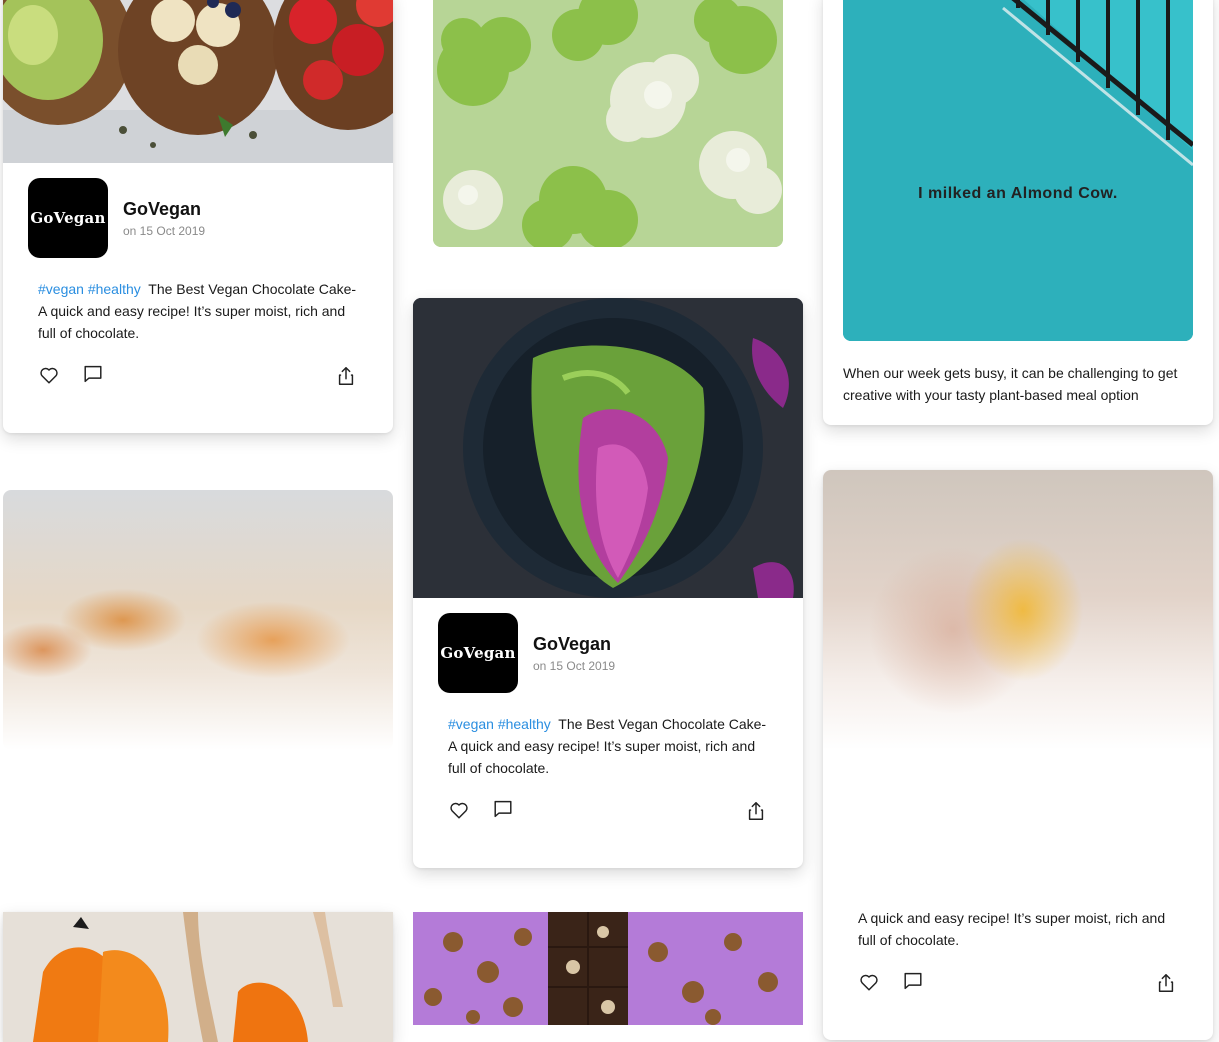 The width and height of the screenshot is (1219, 1042). I want to click on post-image-chocolate-hazelnuts, so click(608, 968).